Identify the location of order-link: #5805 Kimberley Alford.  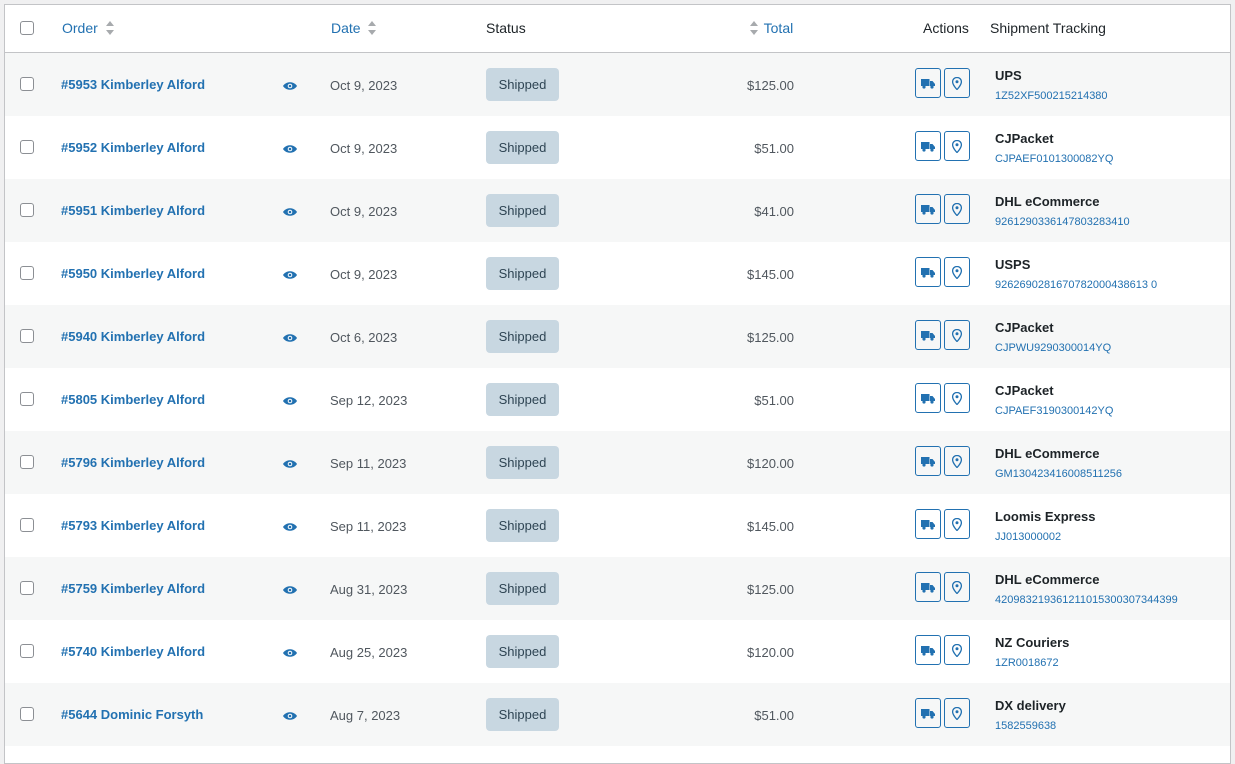
(133, 399).